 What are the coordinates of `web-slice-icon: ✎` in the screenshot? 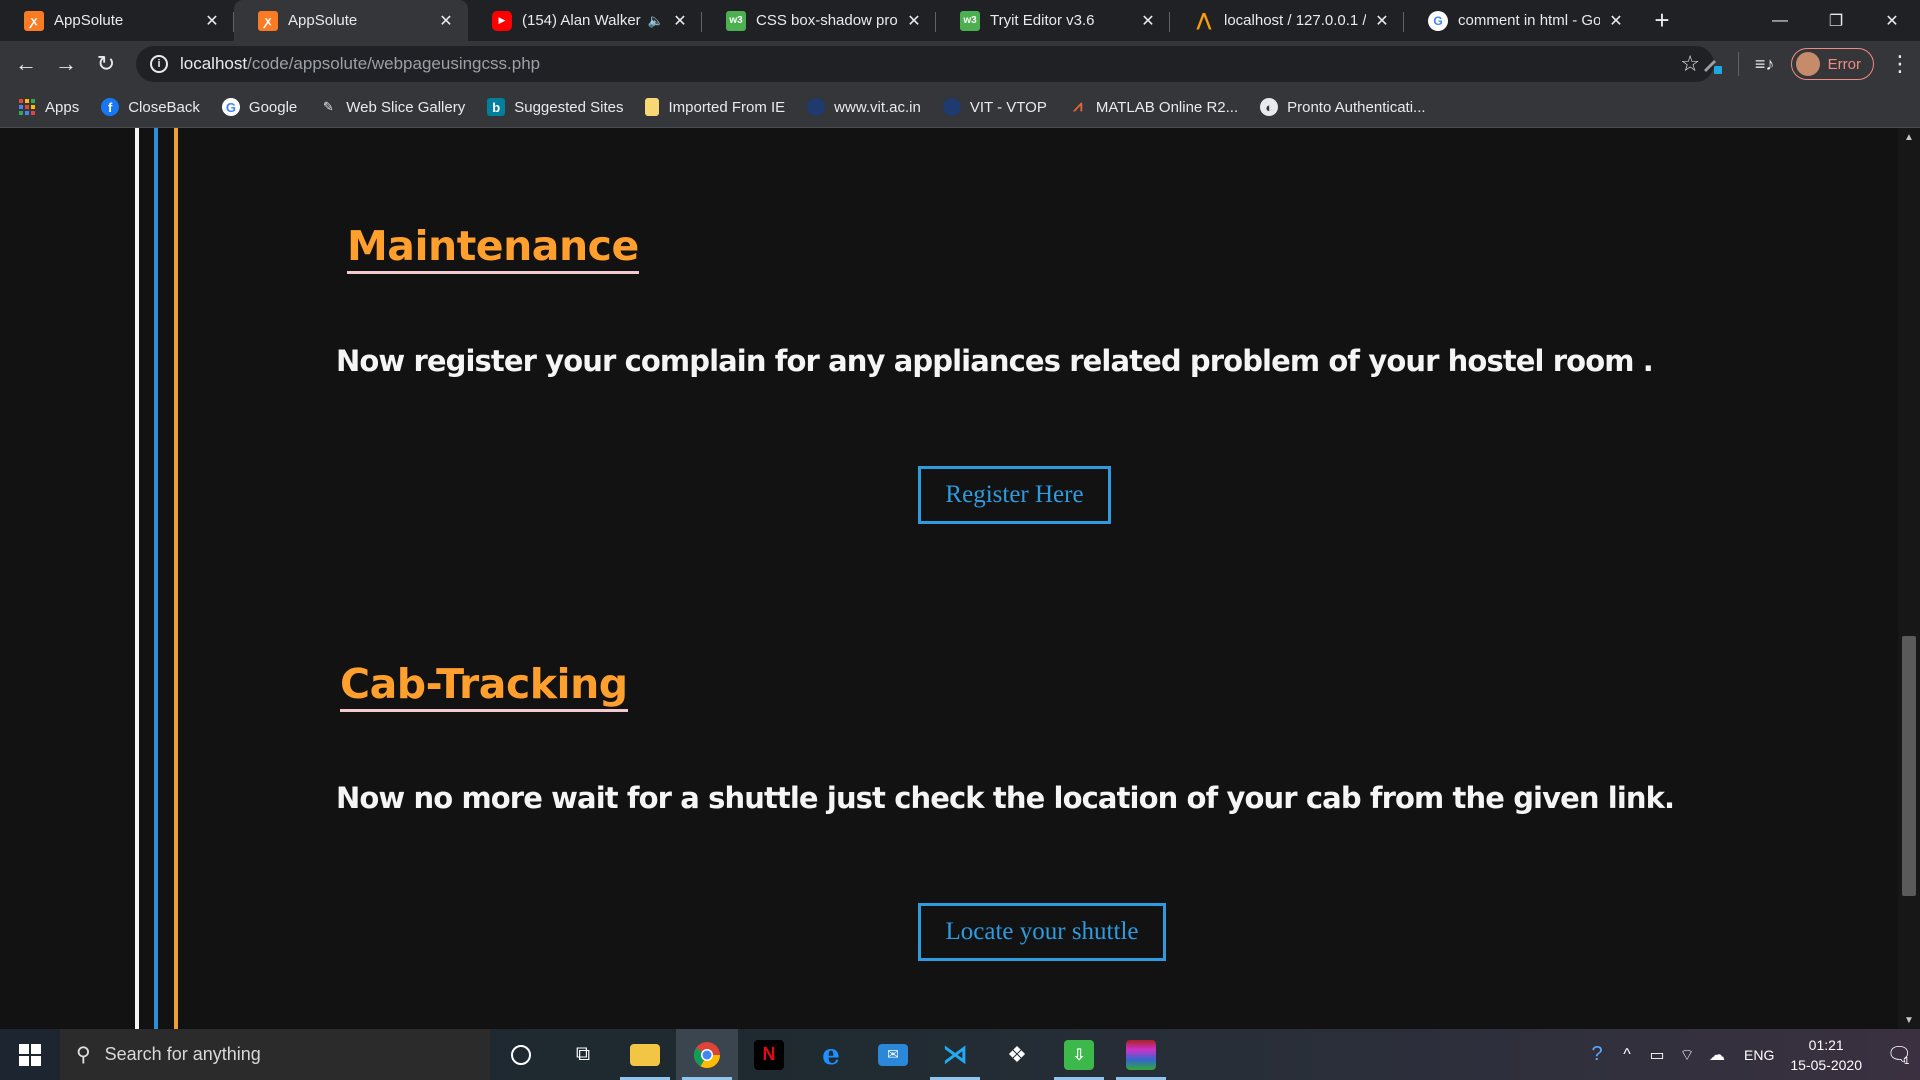 It's located at (328, 106).